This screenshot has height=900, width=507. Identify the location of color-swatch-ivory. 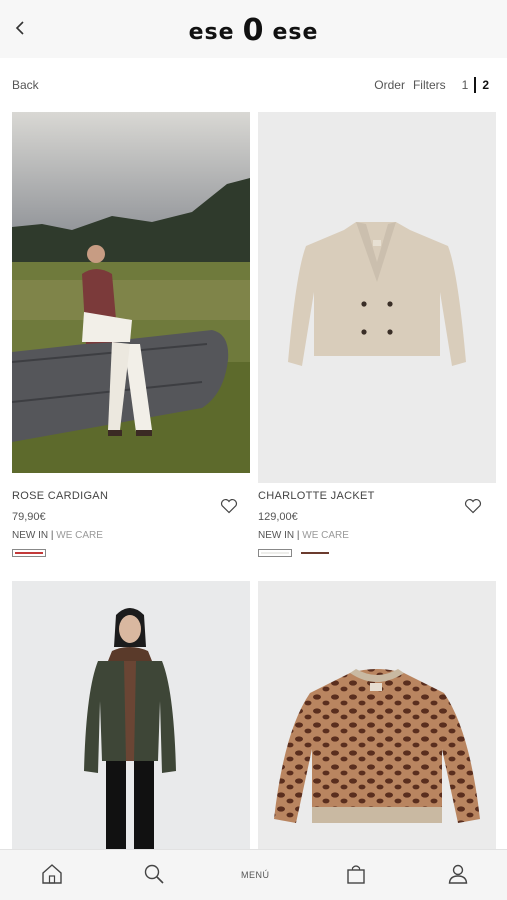
(275, 553).